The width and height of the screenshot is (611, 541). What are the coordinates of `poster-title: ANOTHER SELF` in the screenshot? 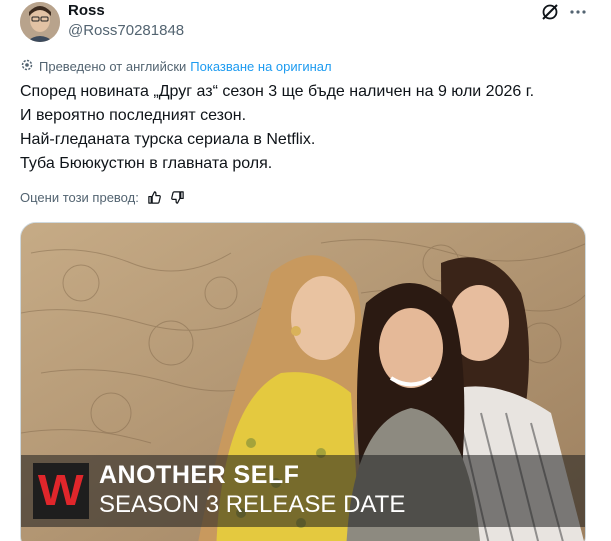 It's located at (199, 475).